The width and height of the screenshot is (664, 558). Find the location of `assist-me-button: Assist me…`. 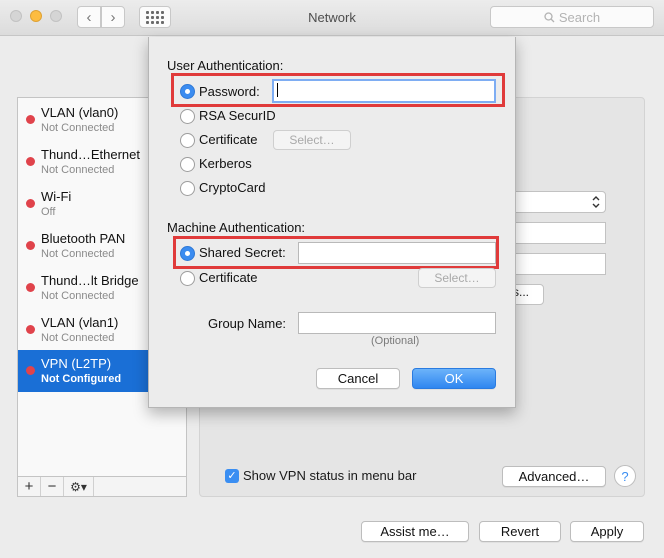

assist-me-button: Assist me… is located at coordinates (415, 531).